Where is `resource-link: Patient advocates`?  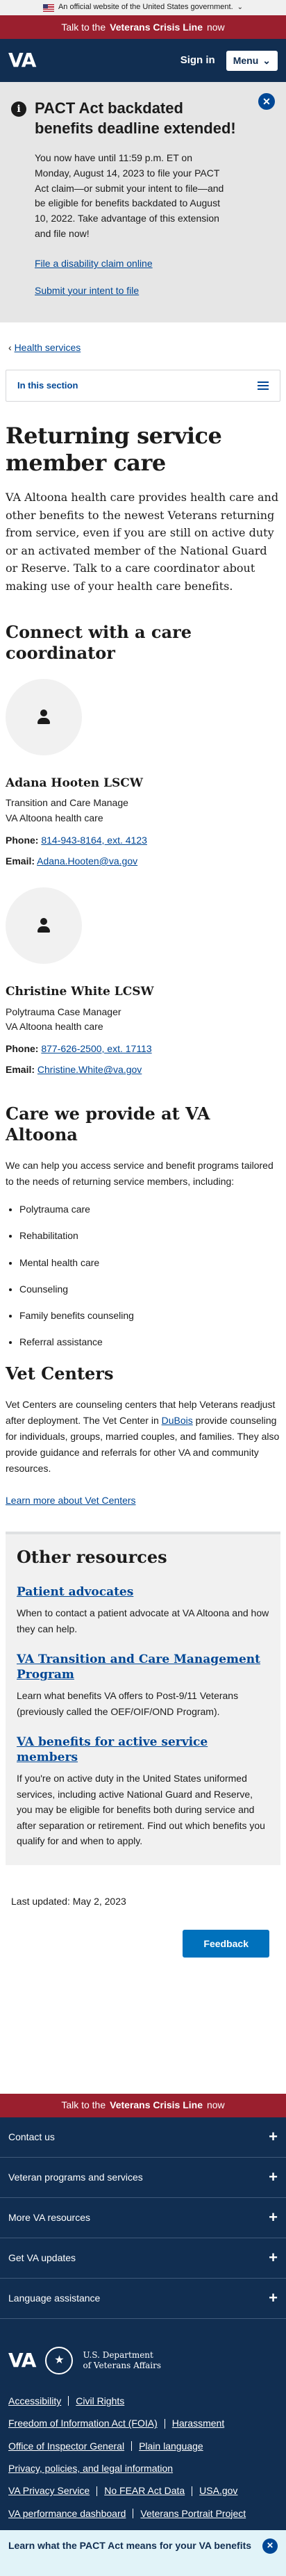
resource-link: Patient advocates is located at coordinates (143, 1592).